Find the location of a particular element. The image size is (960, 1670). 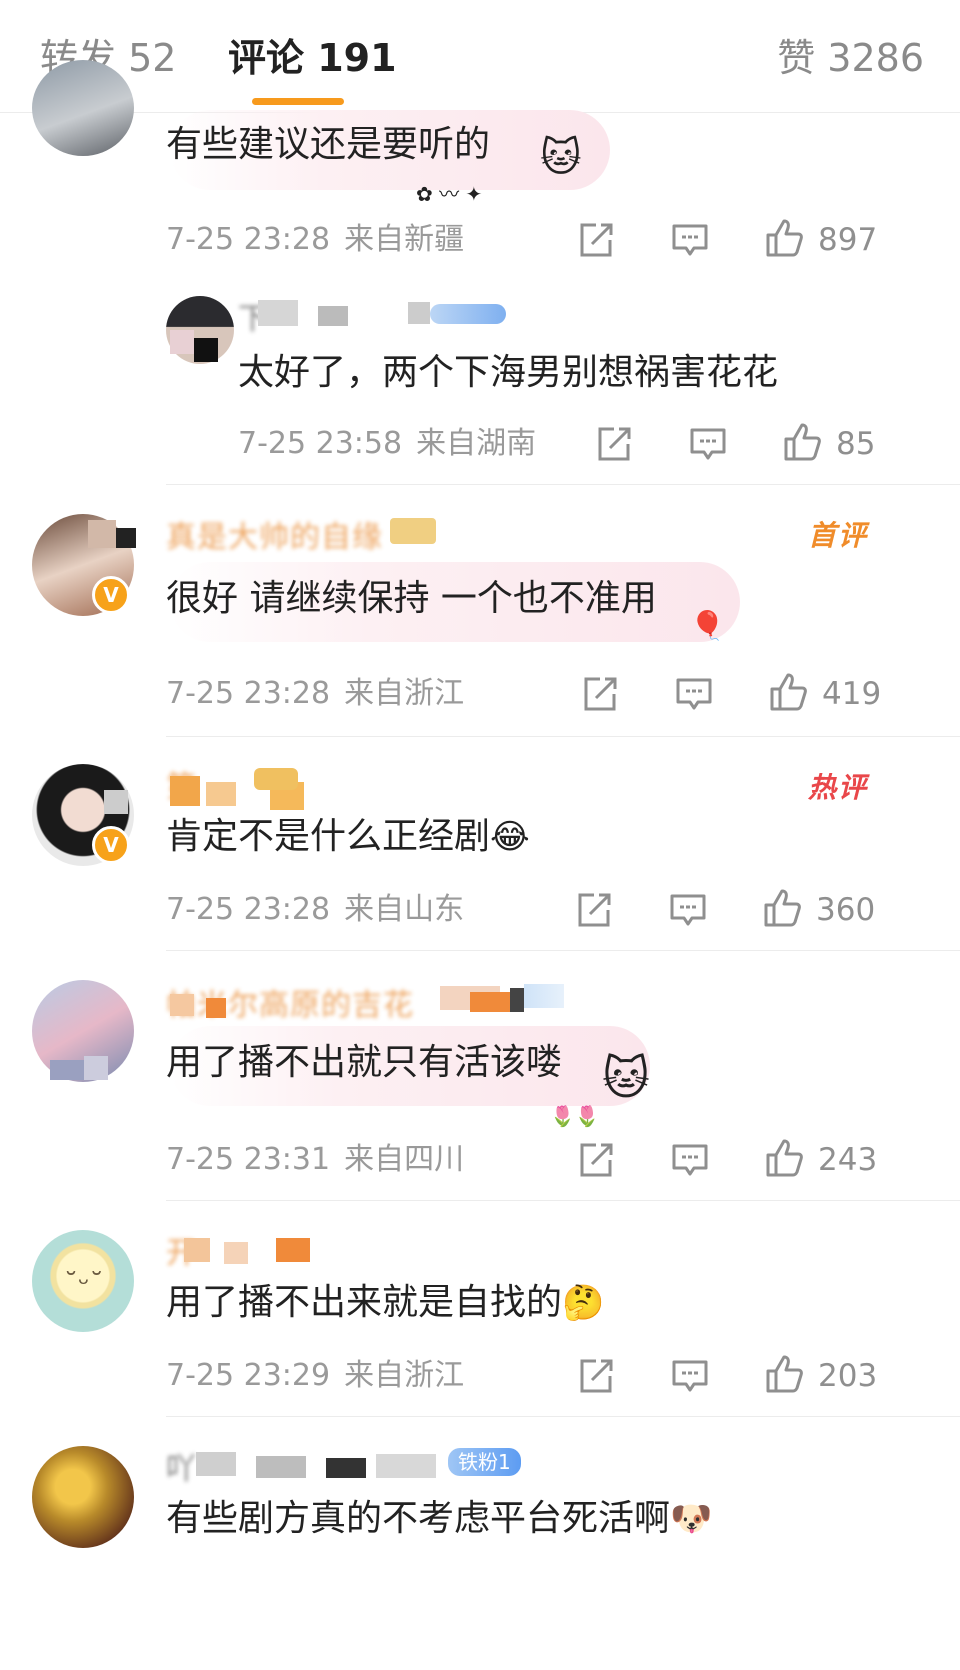

doge-emoji: 🐶 is located at coordinates (691, 1519).